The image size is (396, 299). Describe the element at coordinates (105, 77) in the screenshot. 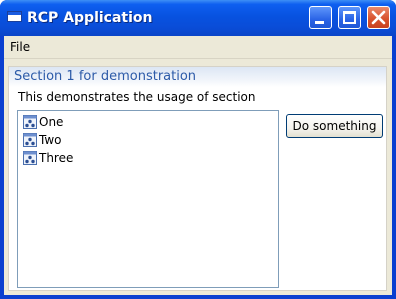

I see `section-title: Section 1 for demonstration` at that location.